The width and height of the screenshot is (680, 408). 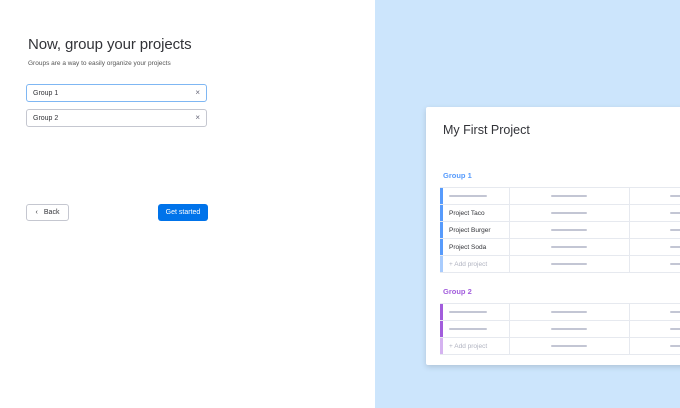 I want to click on group-1-title: Group 1, so click(x=457, y=175).